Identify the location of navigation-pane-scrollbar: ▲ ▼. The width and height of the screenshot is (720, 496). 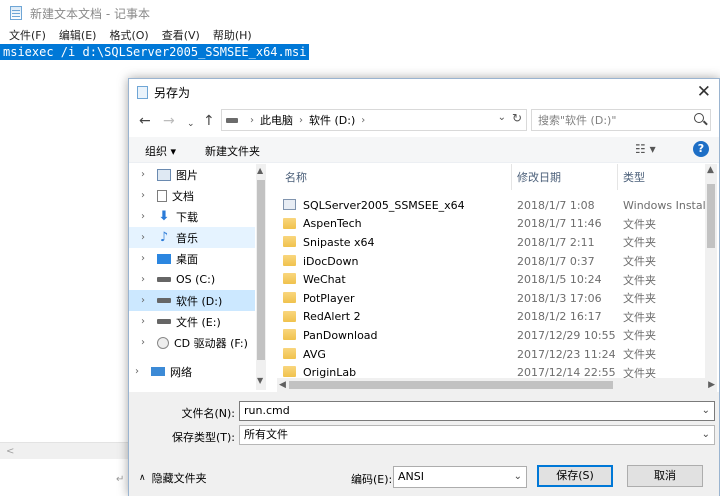
(261, 277).